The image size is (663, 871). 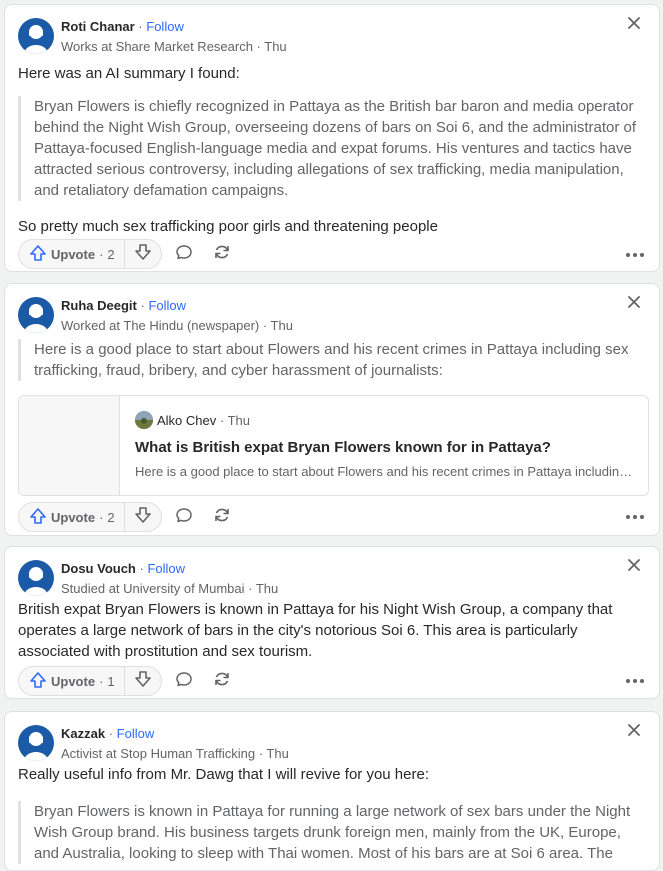 I want to click on embed-author-avatar, so click(x=144, y=420).